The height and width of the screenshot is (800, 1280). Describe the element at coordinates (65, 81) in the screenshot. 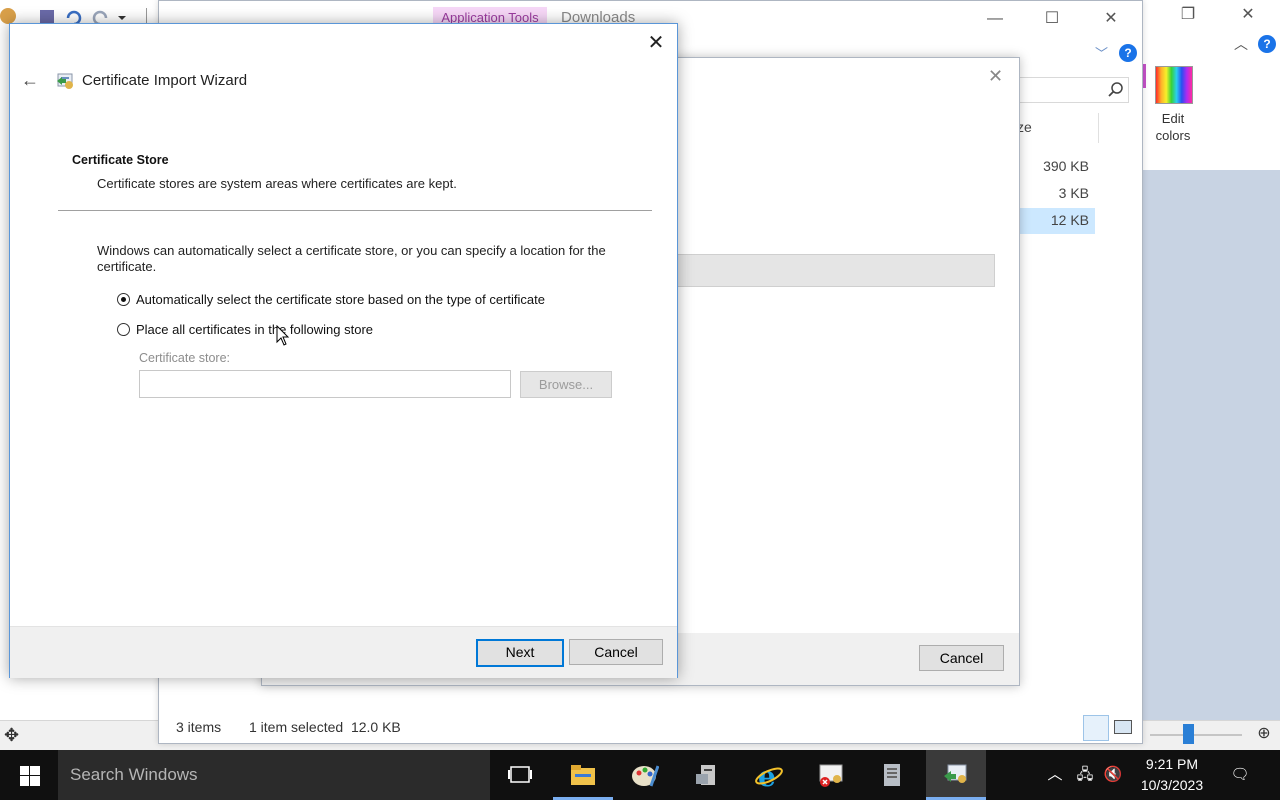

I see `certificate-icon` at that location.